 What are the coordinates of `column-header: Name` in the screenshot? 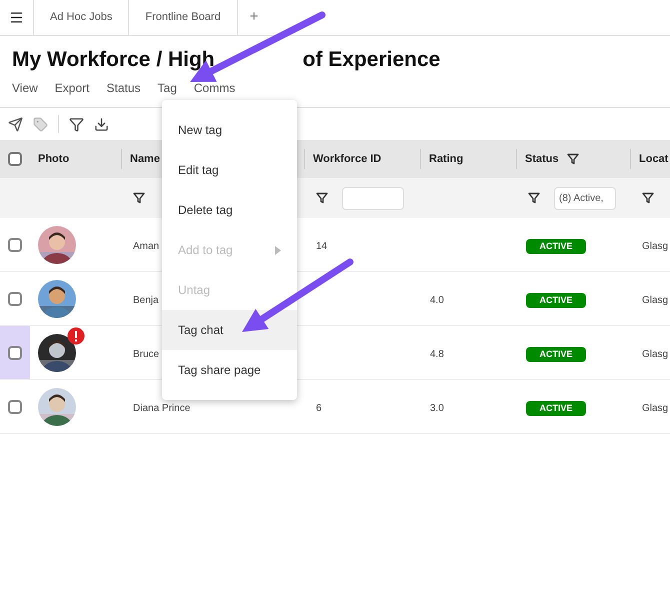 It's located at (145, 159).